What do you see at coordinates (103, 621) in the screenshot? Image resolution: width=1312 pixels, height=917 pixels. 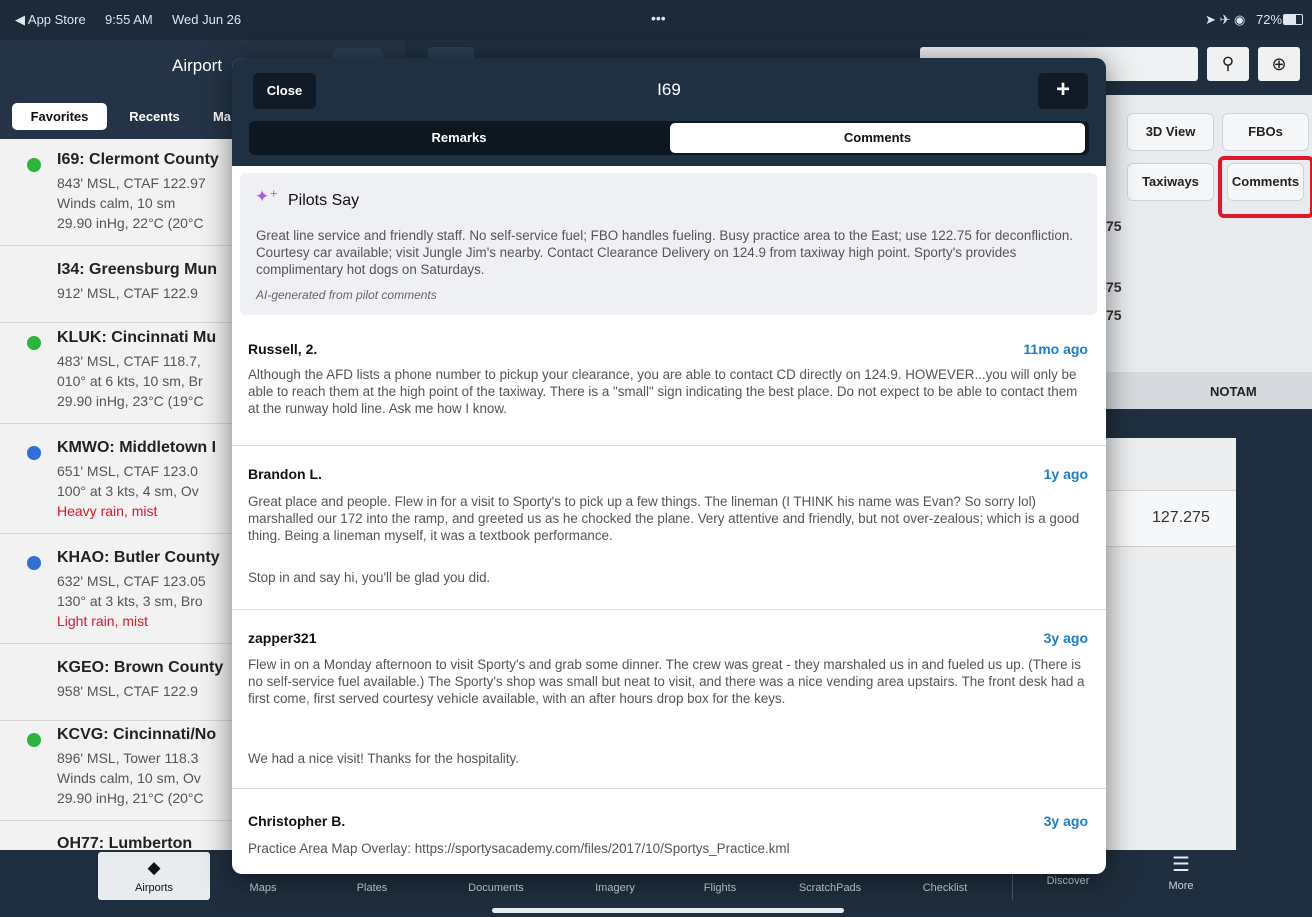 I see `weather-warning: Light rain, mist` at bounding box center [103, 621].